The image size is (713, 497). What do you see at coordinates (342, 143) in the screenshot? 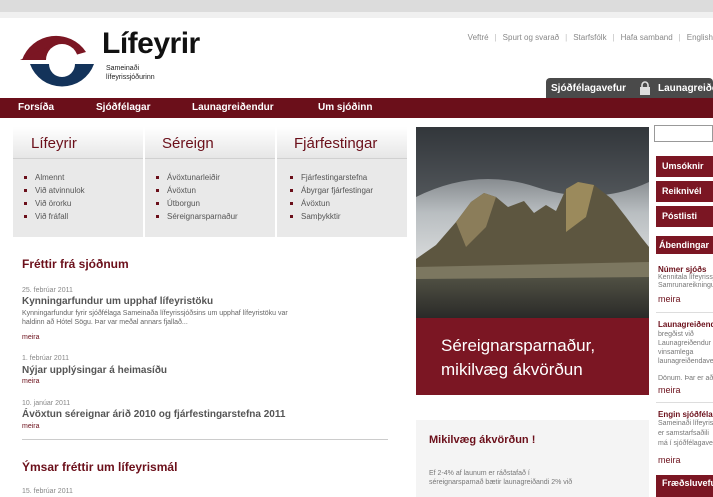
I see `column-title: Fjárfestingar` at bounding box center [342, 143].